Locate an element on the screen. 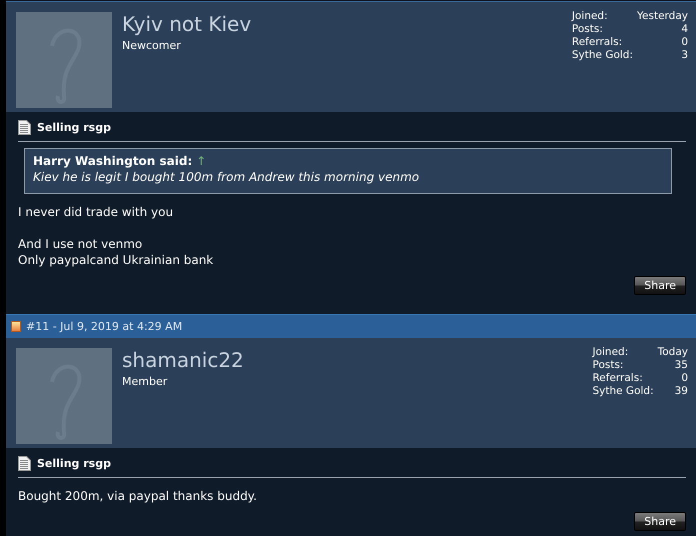 This screenshot has height=536, width=696. quote-link: ↑ is located at coordinates (201, 161).